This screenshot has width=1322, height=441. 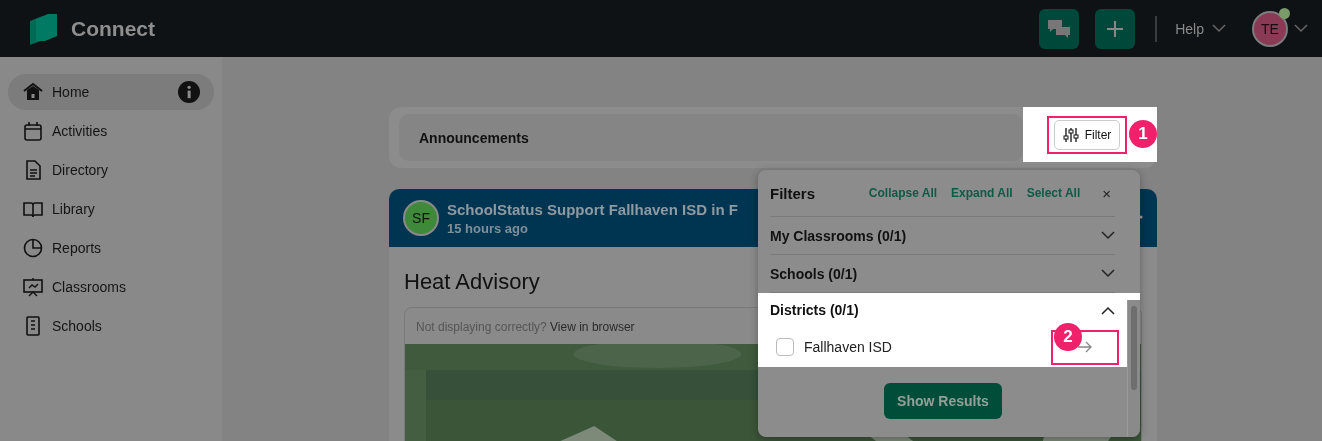 I want to click on author-avatar: SF, so click(x=421, y=218).